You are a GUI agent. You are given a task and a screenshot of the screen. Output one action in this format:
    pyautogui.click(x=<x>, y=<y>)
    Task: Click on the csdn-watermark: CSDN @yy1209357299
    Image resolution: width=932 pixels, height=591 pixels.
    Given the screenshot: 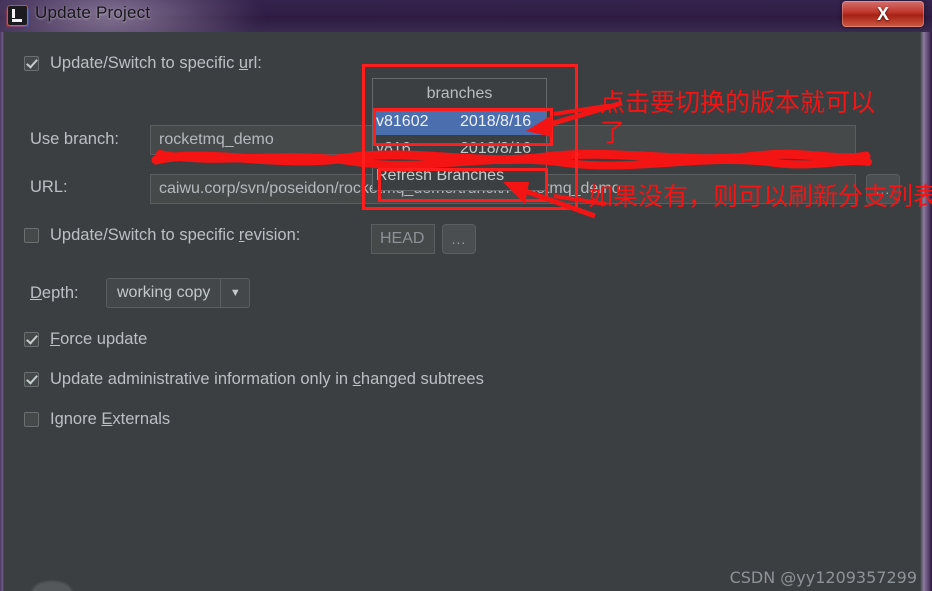 What is the action you would take?
    pyautogui.click(x=823, y=577)
    